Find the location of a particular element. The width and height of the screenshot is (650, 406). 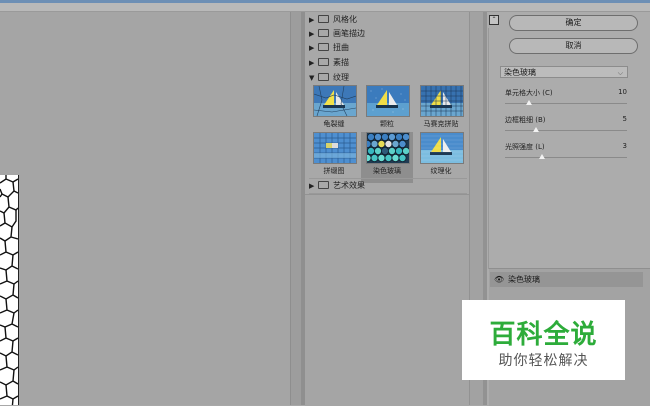

light-intensity-value: 3 is located at coordinates (625, 146).